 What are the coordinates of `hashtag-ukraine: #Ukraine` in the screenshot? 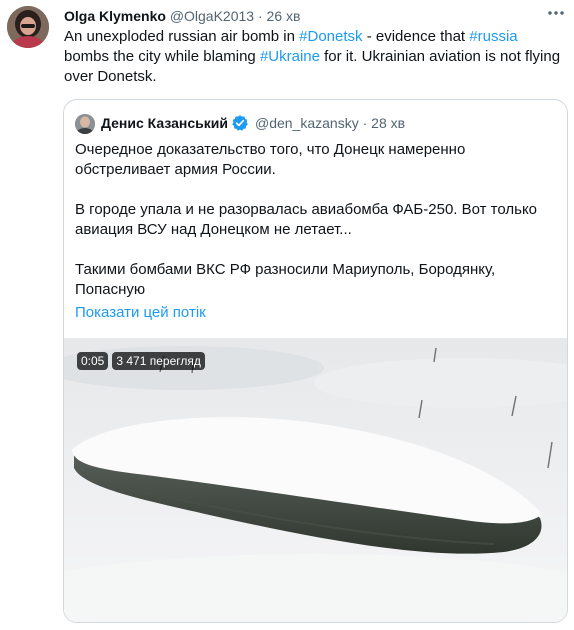 It's located at (290, 56).